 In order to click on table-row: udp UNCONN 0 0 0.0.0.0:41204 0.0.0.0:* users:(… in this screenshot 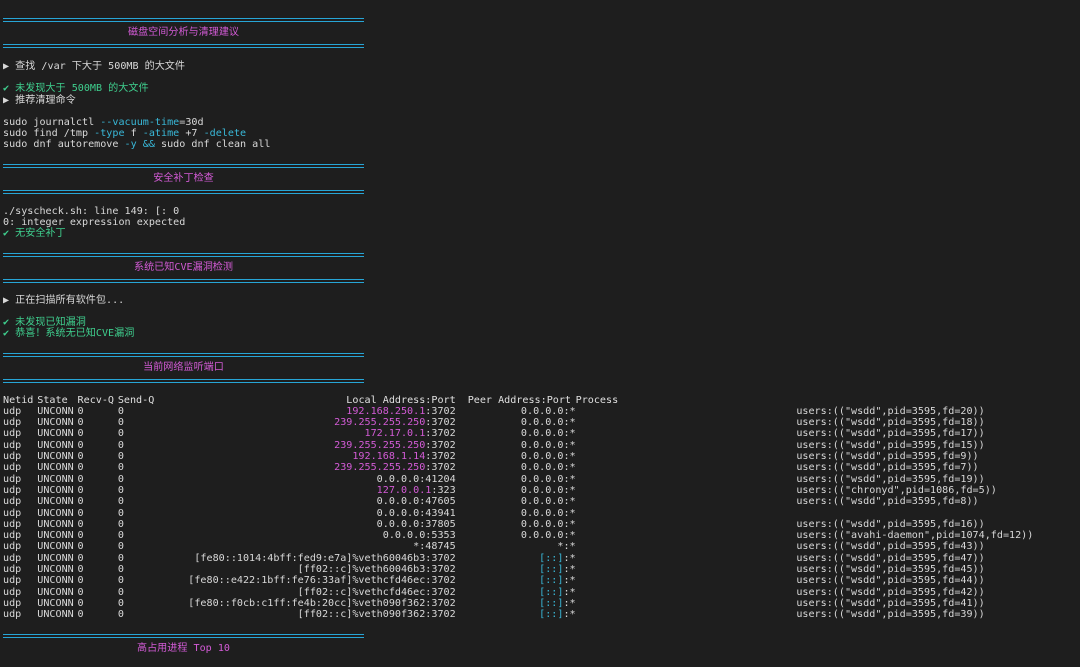, I will do `click(540, 479)`.